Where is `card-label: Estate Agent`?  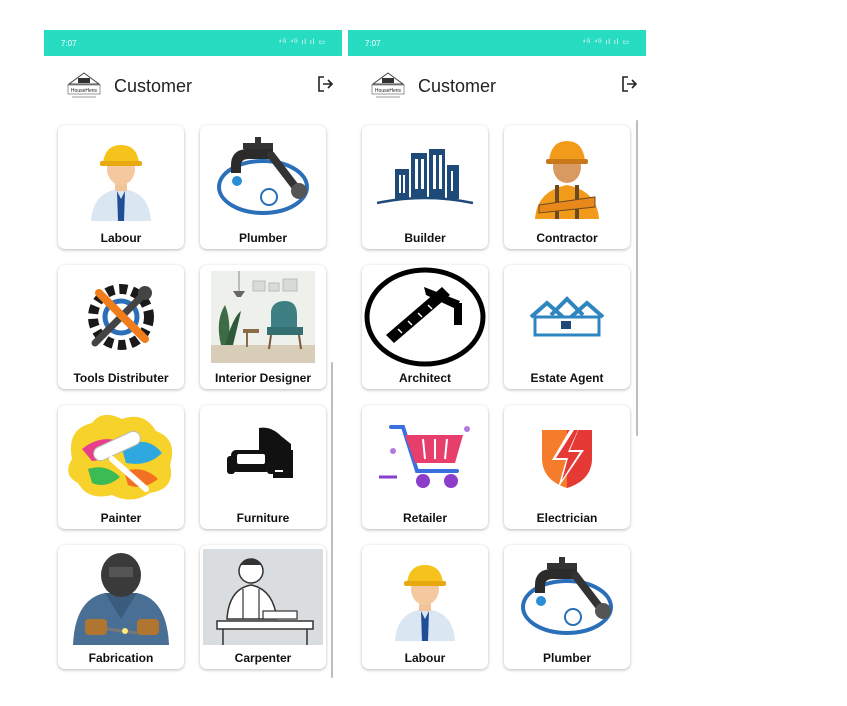 card-label: Estate Agent is located at coordinates (567, 378).